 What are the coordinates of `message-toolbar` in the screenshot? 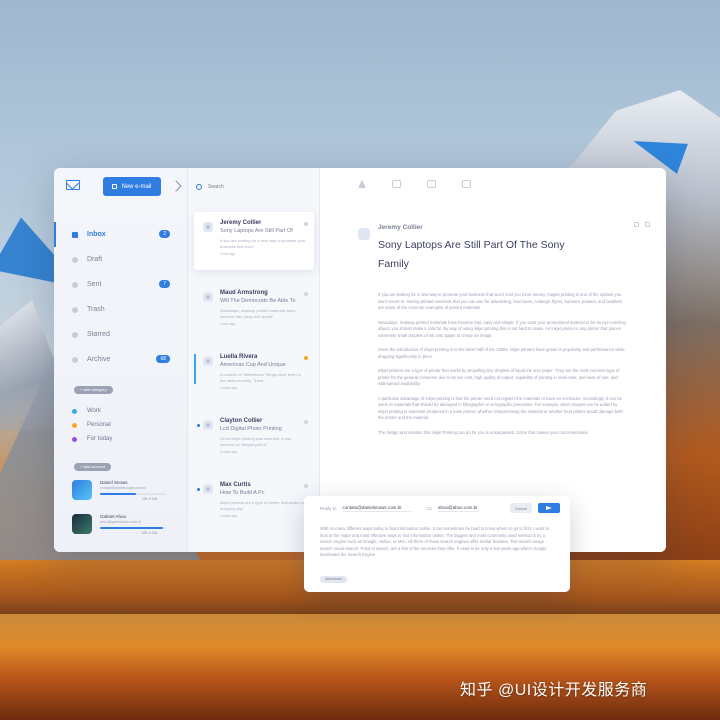 It's located at (414, 184).